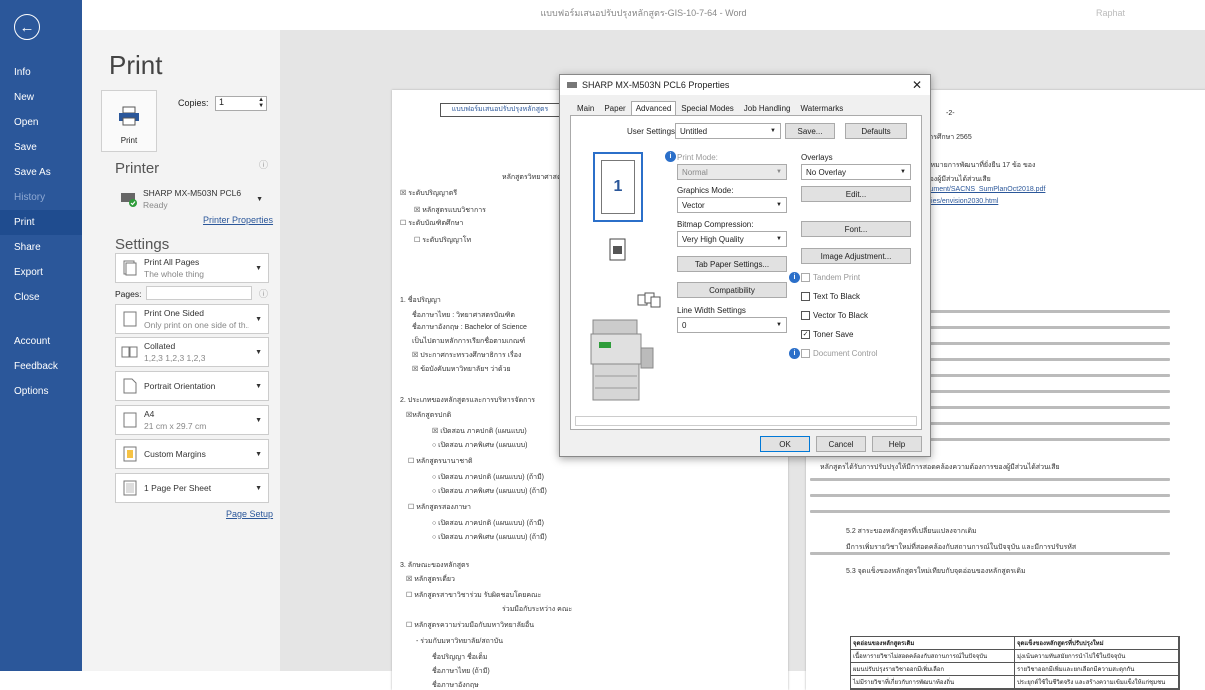 This screenshot has height=690, width=1205. Describe the element at coordinates (128, 294) in the screenshot. I see `pages-label: Pages:` at that location.